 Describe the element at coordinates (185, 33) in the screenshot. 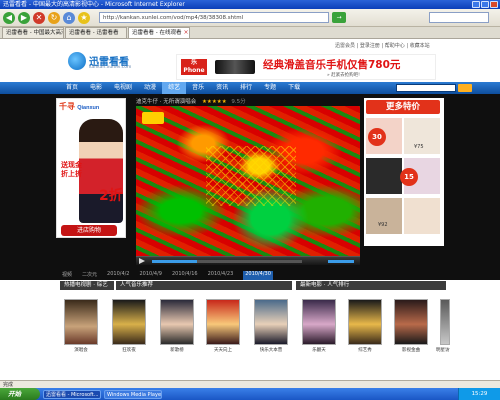

I see `close-tab-icon: ×` at that location.